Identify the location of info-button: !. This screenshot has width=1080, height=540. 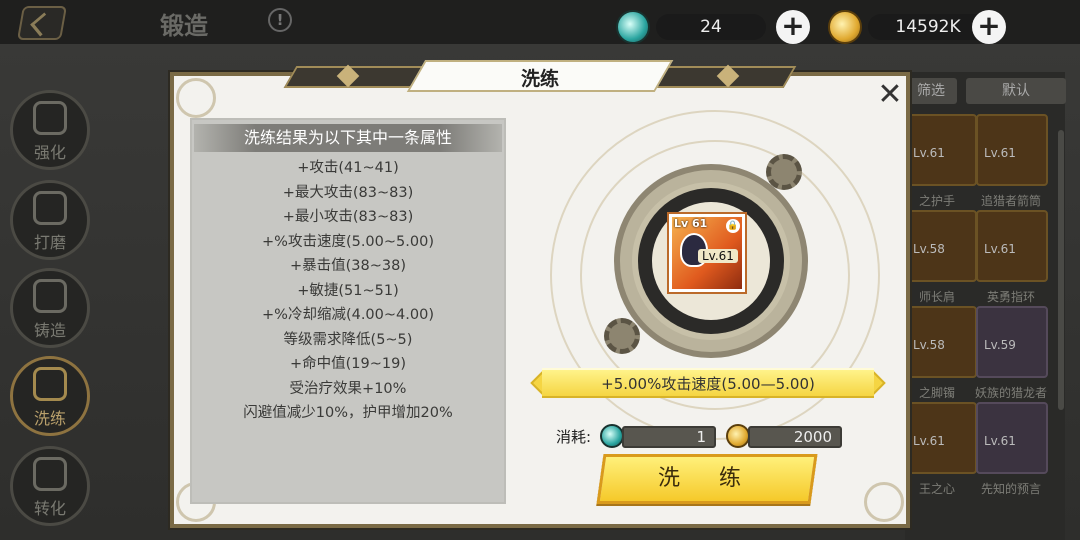
(280, 20).